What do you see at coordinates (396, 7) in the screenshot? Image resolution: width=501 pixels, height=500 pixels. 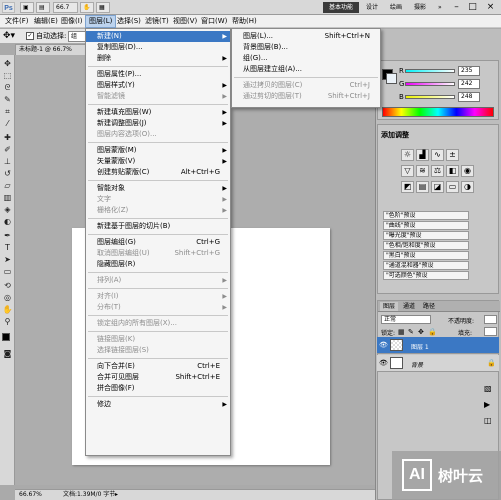 I see `workspace-painting: 绘画` at bounding box center [396, 7].